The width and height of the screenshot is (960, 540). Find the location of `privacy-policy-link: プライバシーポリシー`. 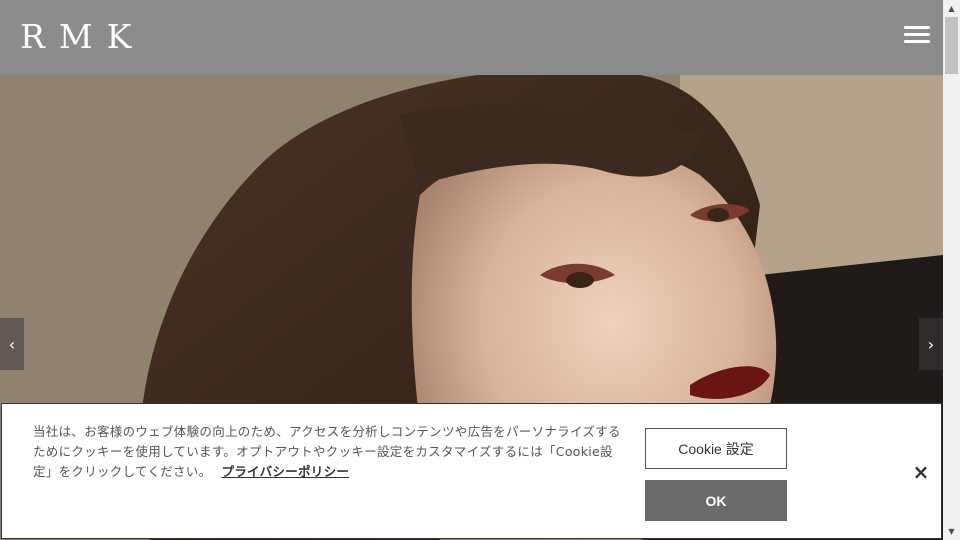

privacy-policy-link: プライバシーポリシー is located at coordinates (285, 471).